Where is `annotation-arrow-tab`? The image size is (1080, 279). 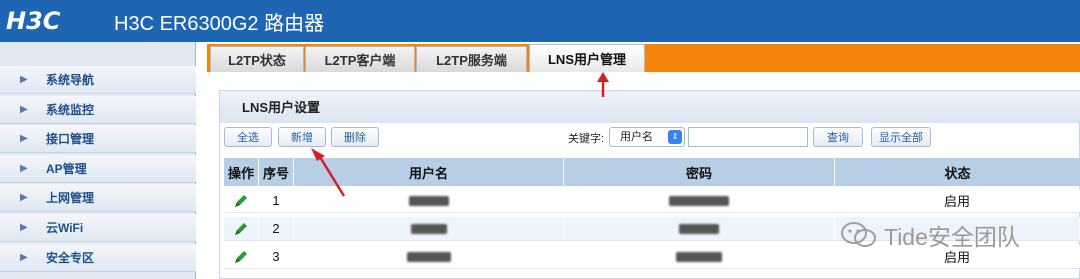
annotation-arrow-tab is located at coordinates (603, 84).